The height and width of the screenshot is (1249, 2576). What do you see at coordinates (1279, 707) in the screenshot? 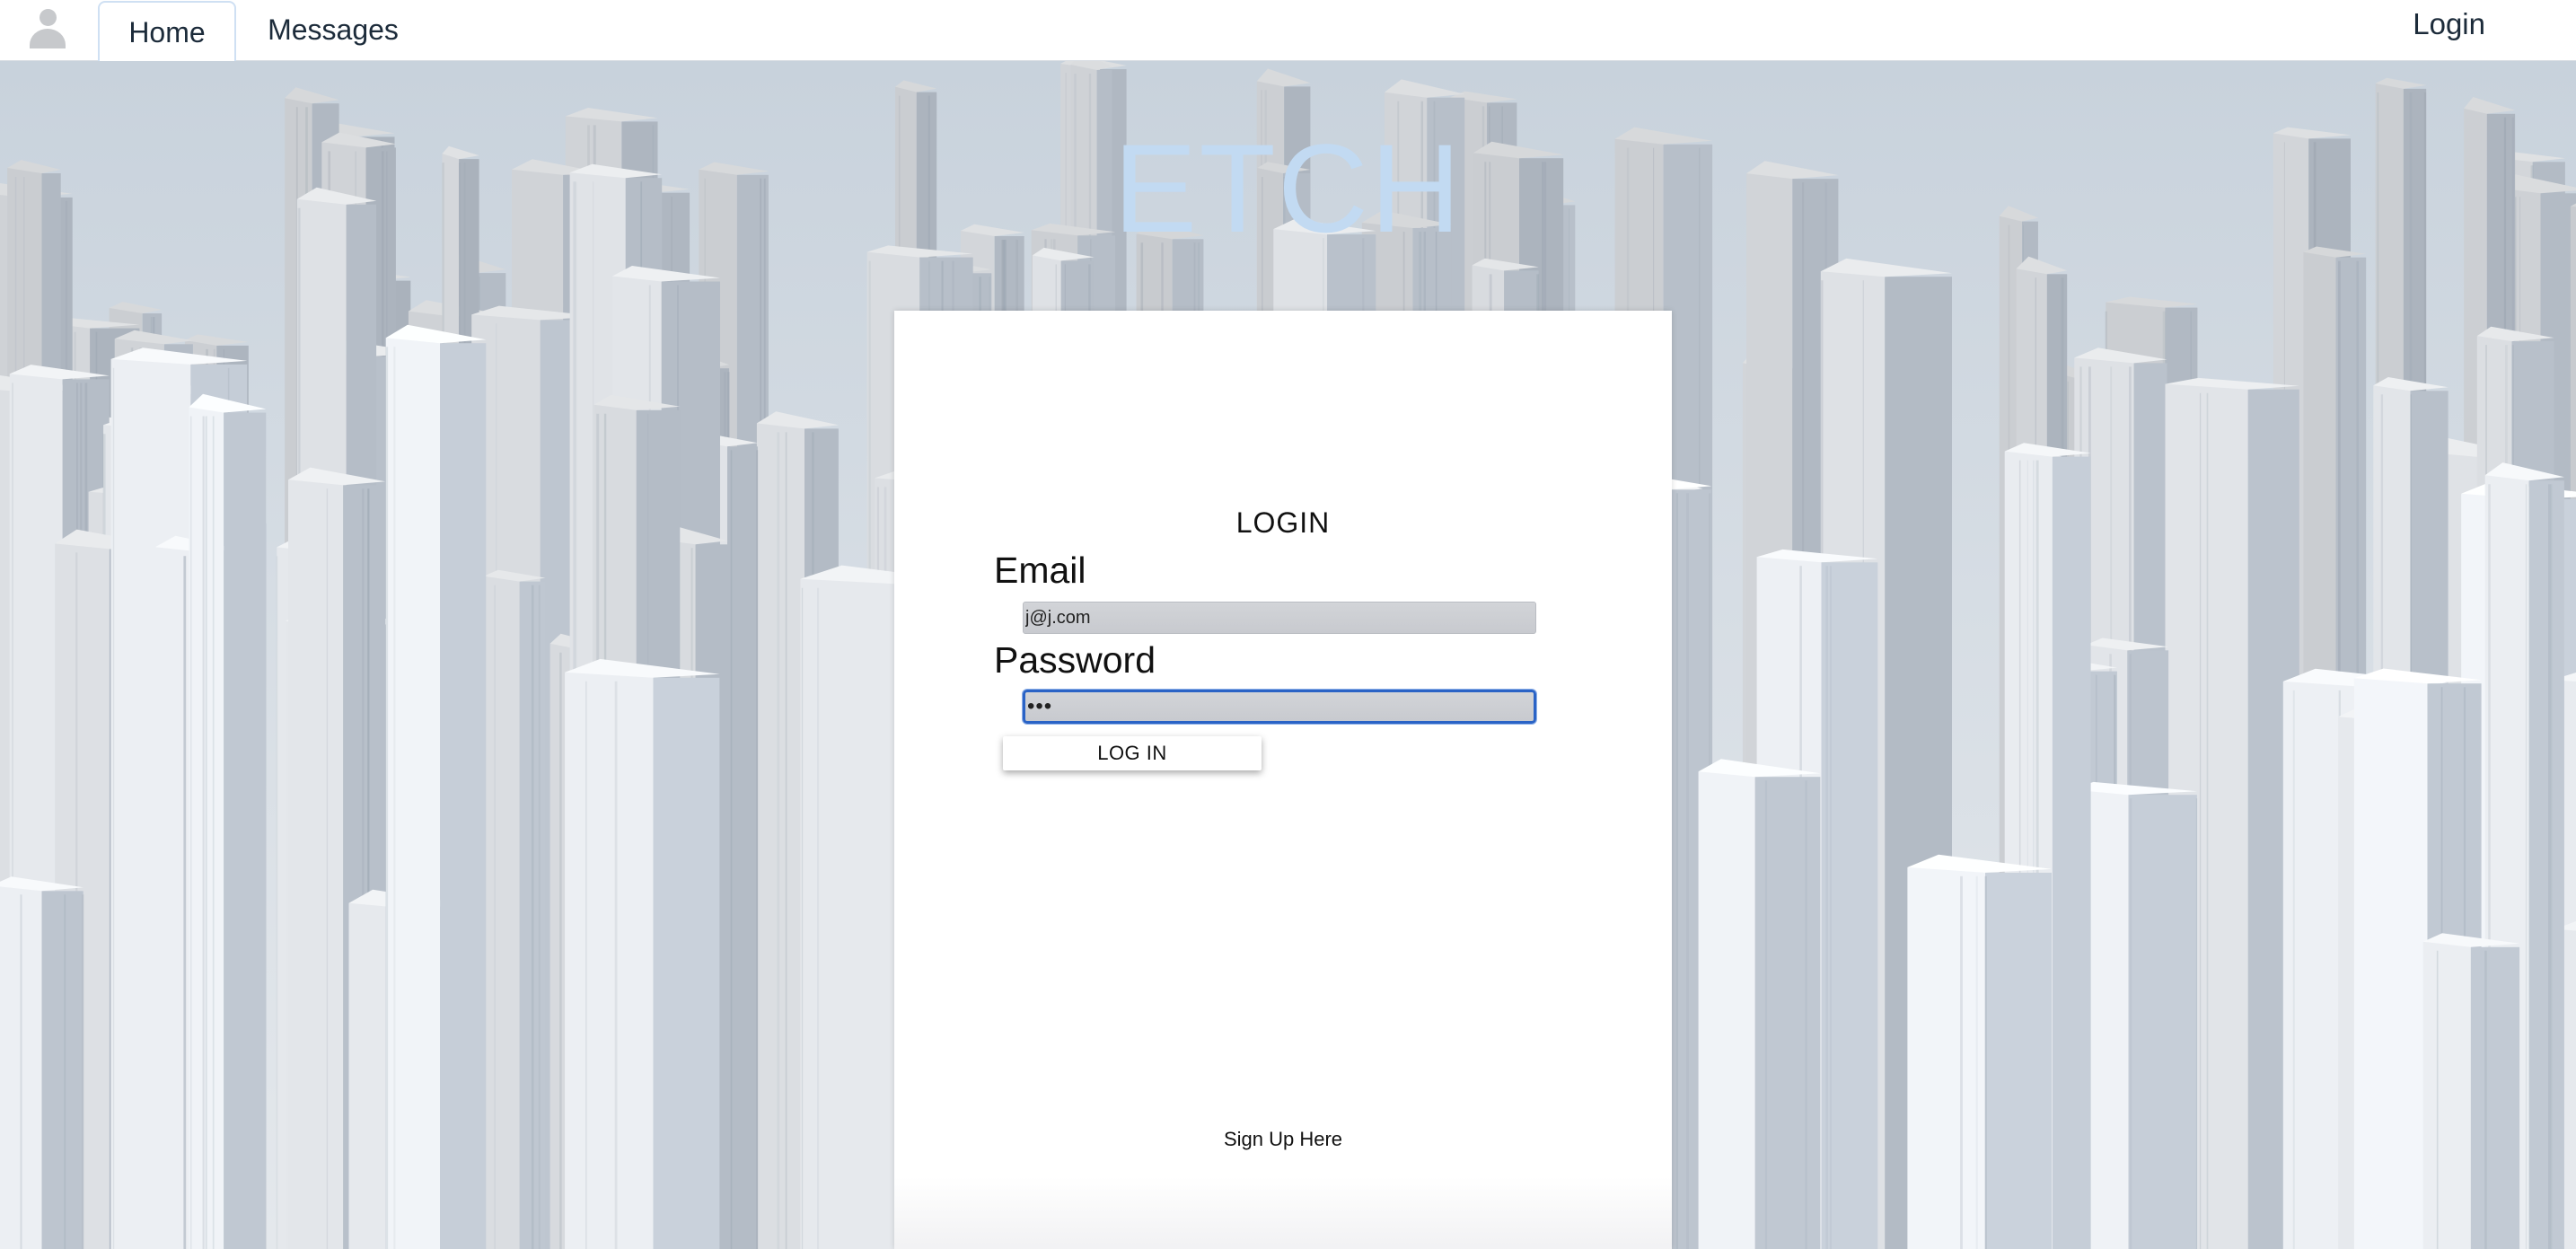
I see `password-field` at bounding box center [1279, 707].